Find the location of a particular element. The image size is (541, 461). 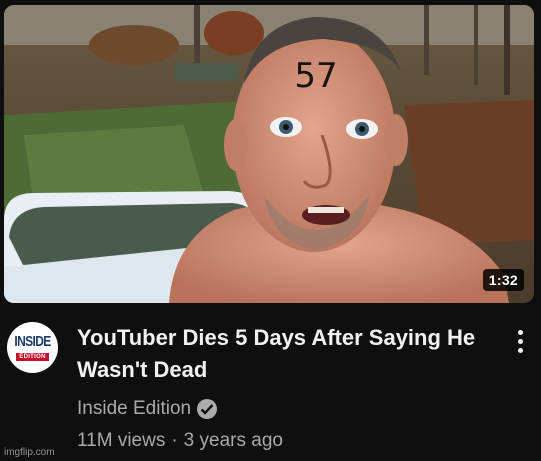

channel-name: Inside Edition is located at coordinates (134, 409).